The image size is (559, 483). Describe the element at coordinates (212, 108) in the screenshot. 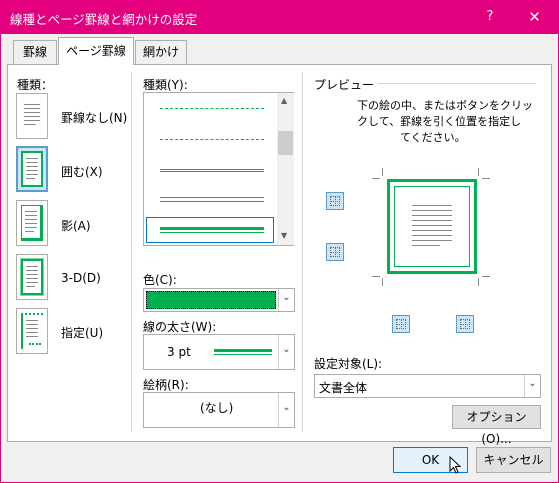

I see `style-dashdot` at that location.